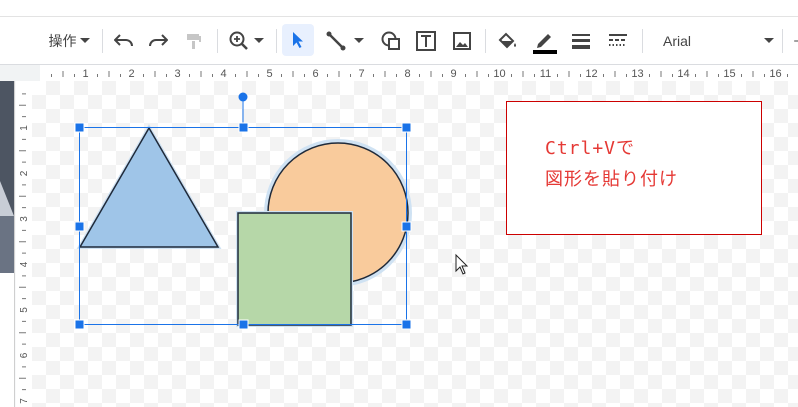 The height and width of the screenshot is (407, 798). What do you see at coordinates (294, 269) in the screenshot?
I see `square-shape` at bounding box center [294, 269].